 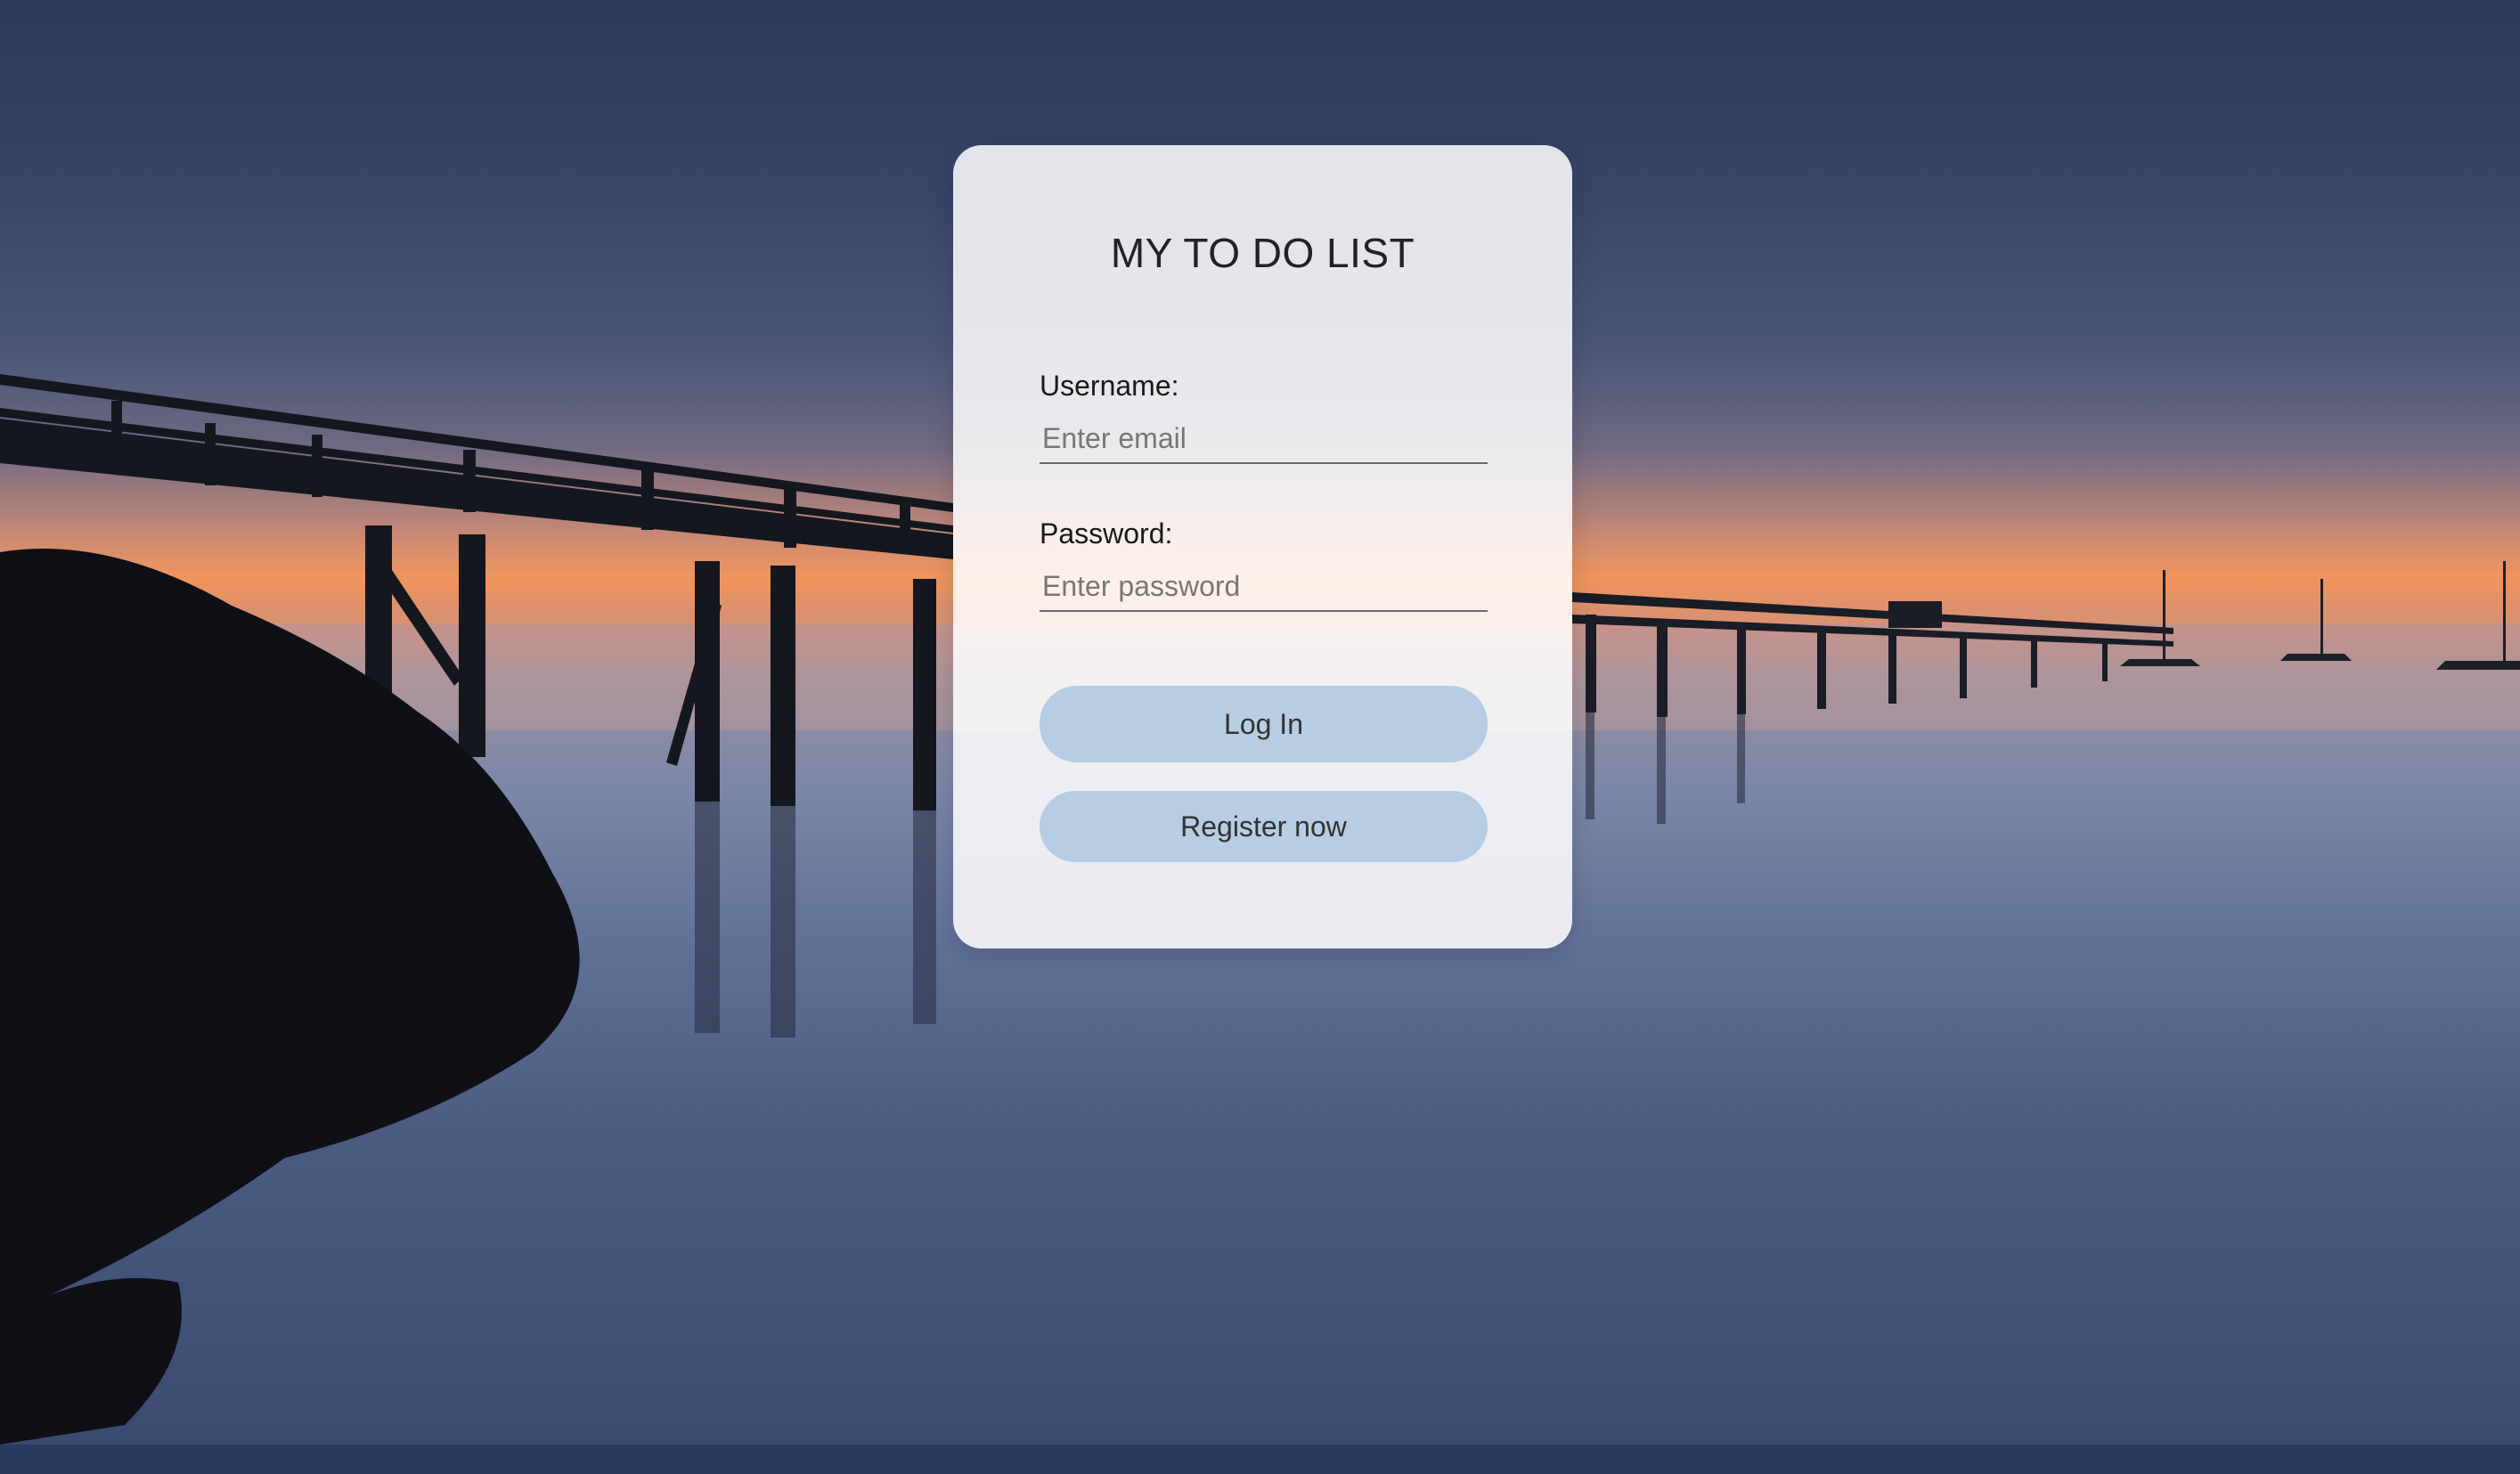 What do you see at coordinates (1106, 533) in the screenshot?
I see `password-label: Password:` at bounding box center [1106, 533].